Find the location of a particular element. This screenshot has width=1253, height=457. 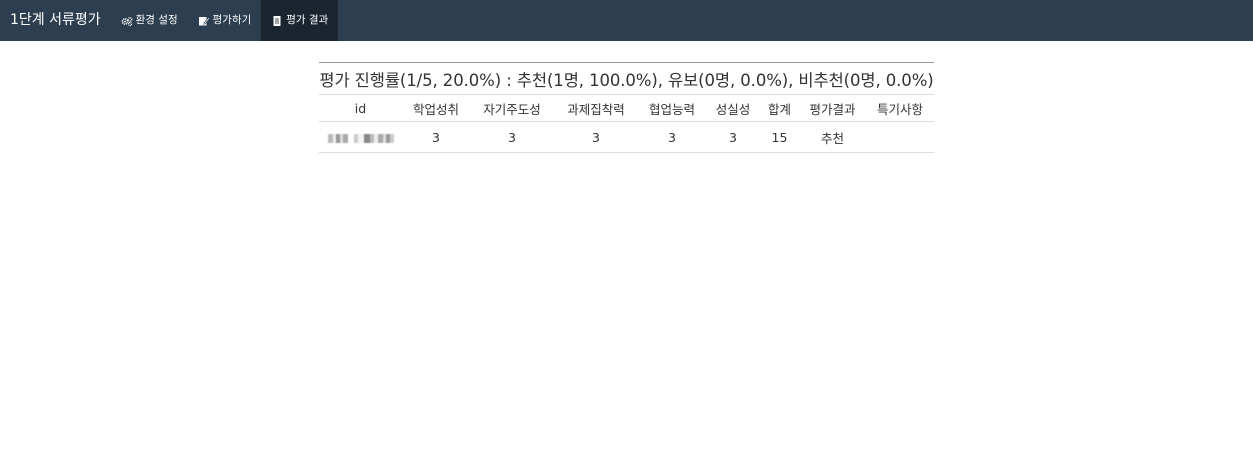

nav-item-settings-label: 환경 설정 is located at coordinates (156, 20).